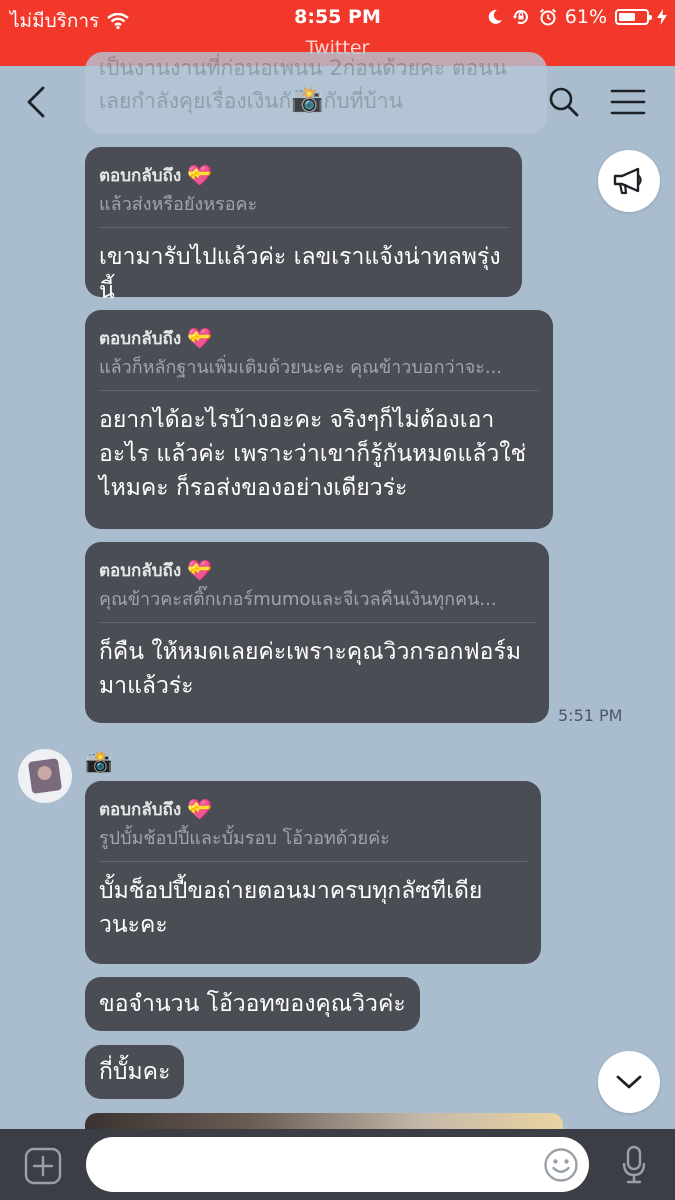 This screenshot has width=675, height=1200. Describe the element at coordinates (98, 762) in the screenshot. I see `sender-name: 📸` at that location.